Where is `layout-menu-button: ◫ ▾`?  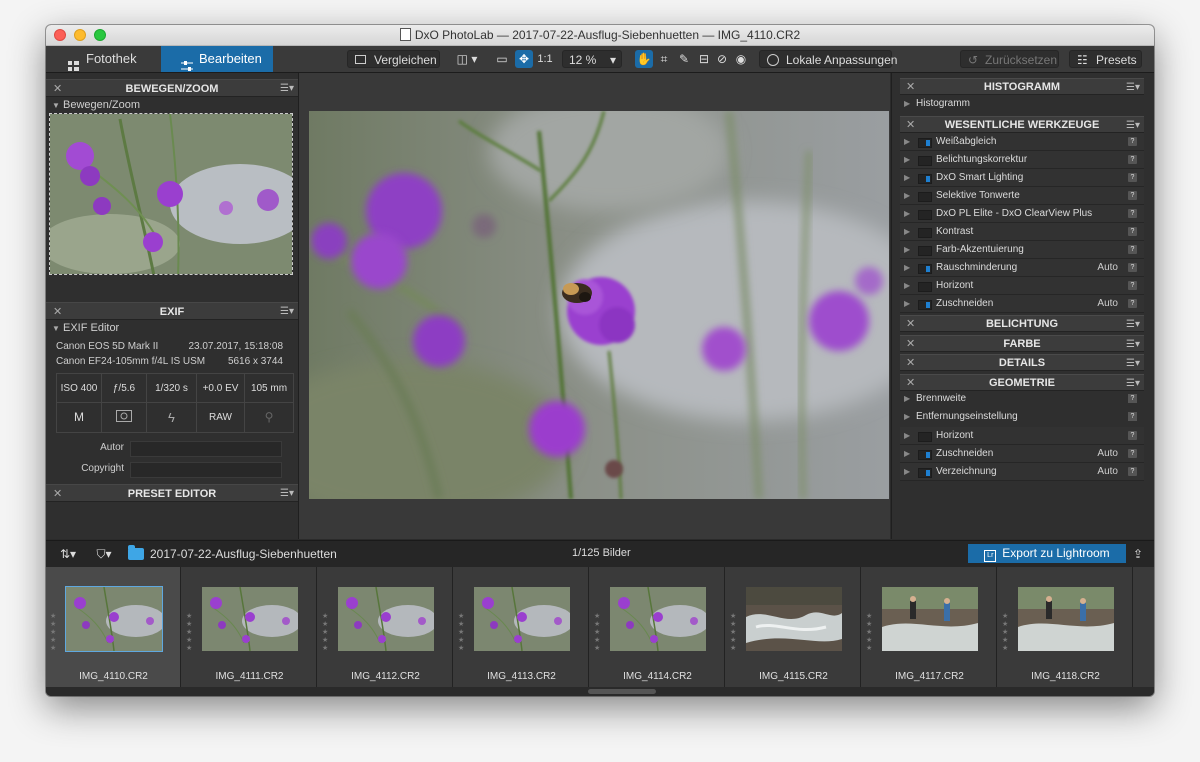
layout-menu-button: ◫ ▾ is located at coordinates (467, 59).